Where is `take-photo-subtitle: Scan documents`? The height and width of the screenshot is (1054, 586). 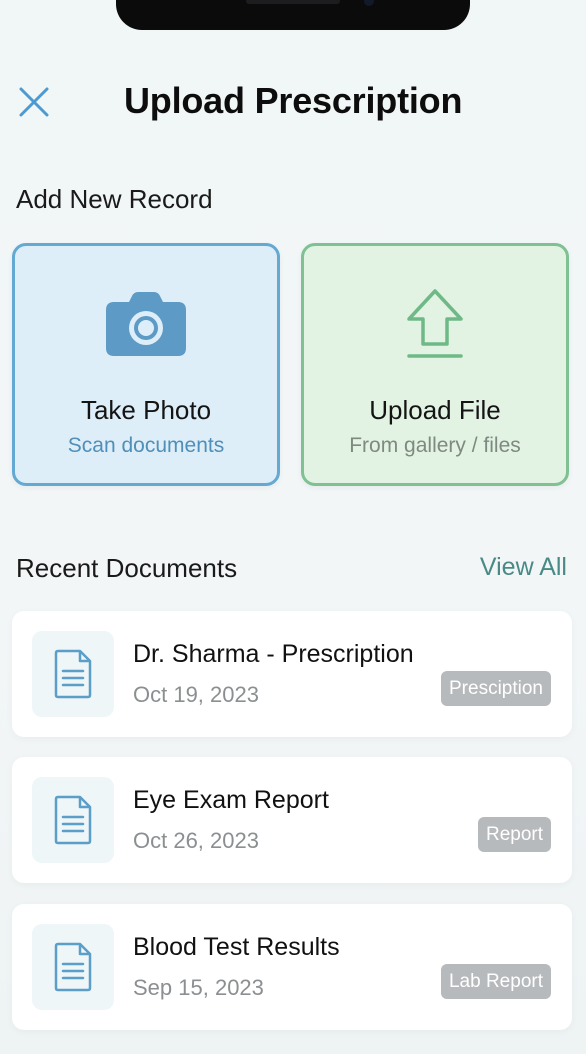
take-photo-subtitle: Scan documents is located at coordinates (146, 445).